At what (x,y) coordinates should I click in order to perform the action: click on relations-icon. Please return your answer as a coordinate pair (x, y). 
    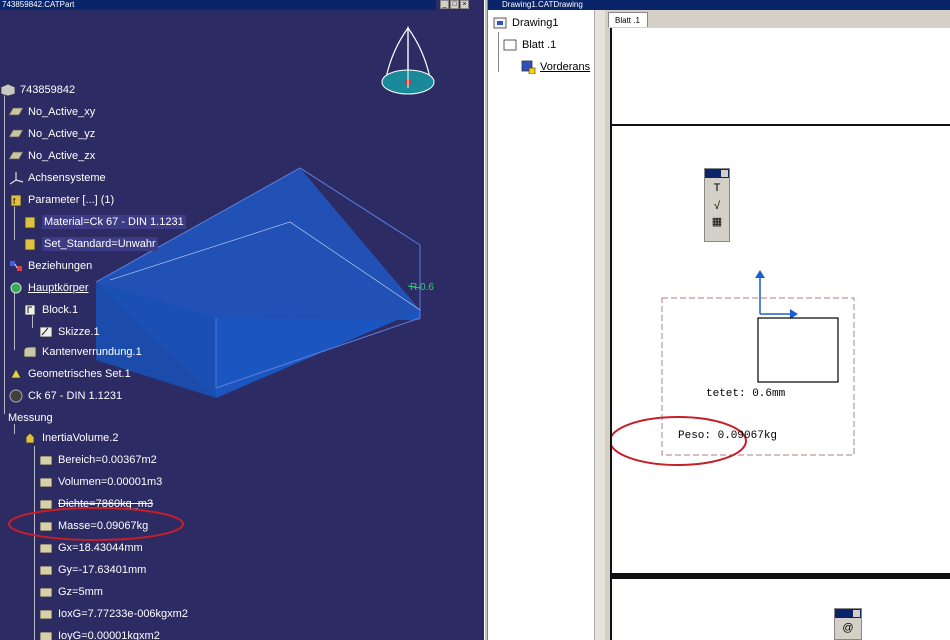
    Looking at the image, I should click on (16, 266).